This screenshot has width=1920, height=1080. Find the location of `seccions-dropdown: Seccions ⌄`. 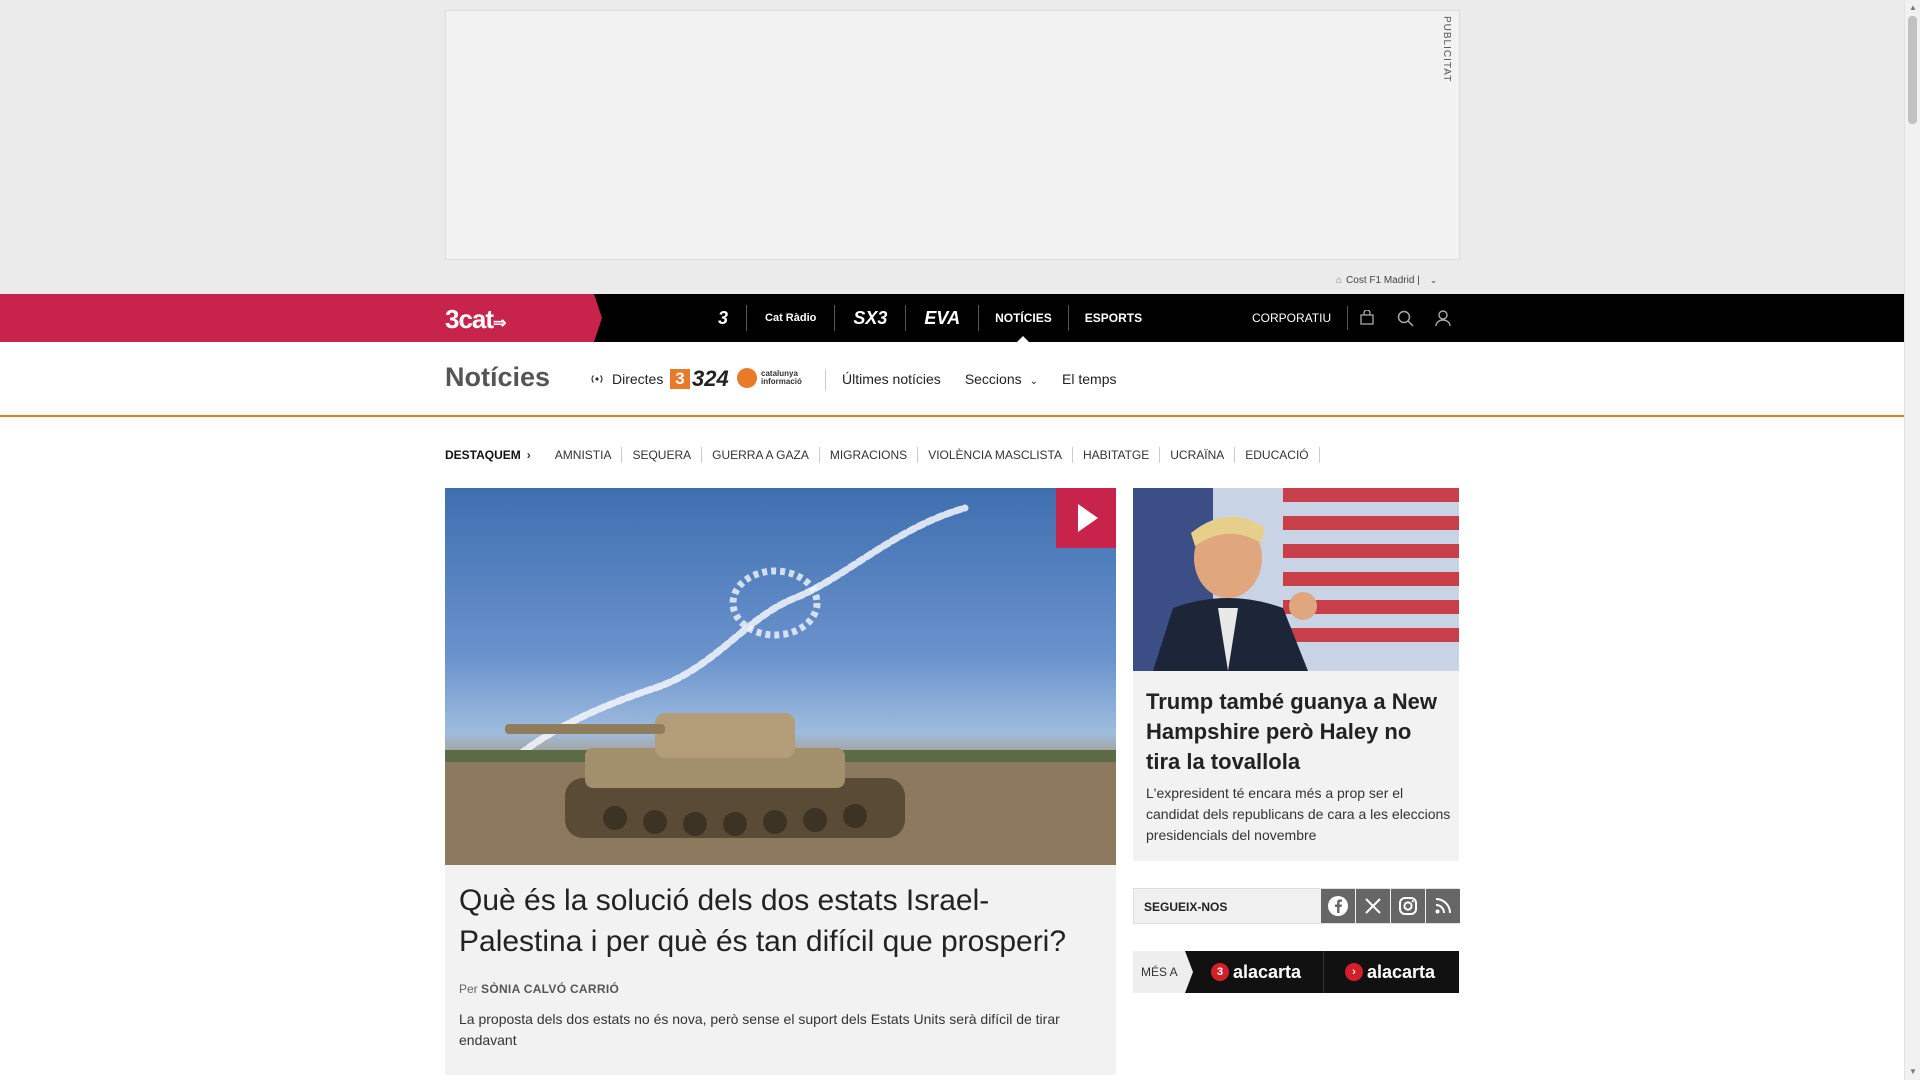

seccions-dropdown: Seccions ⌄ is located at coordinates (1001, 379).